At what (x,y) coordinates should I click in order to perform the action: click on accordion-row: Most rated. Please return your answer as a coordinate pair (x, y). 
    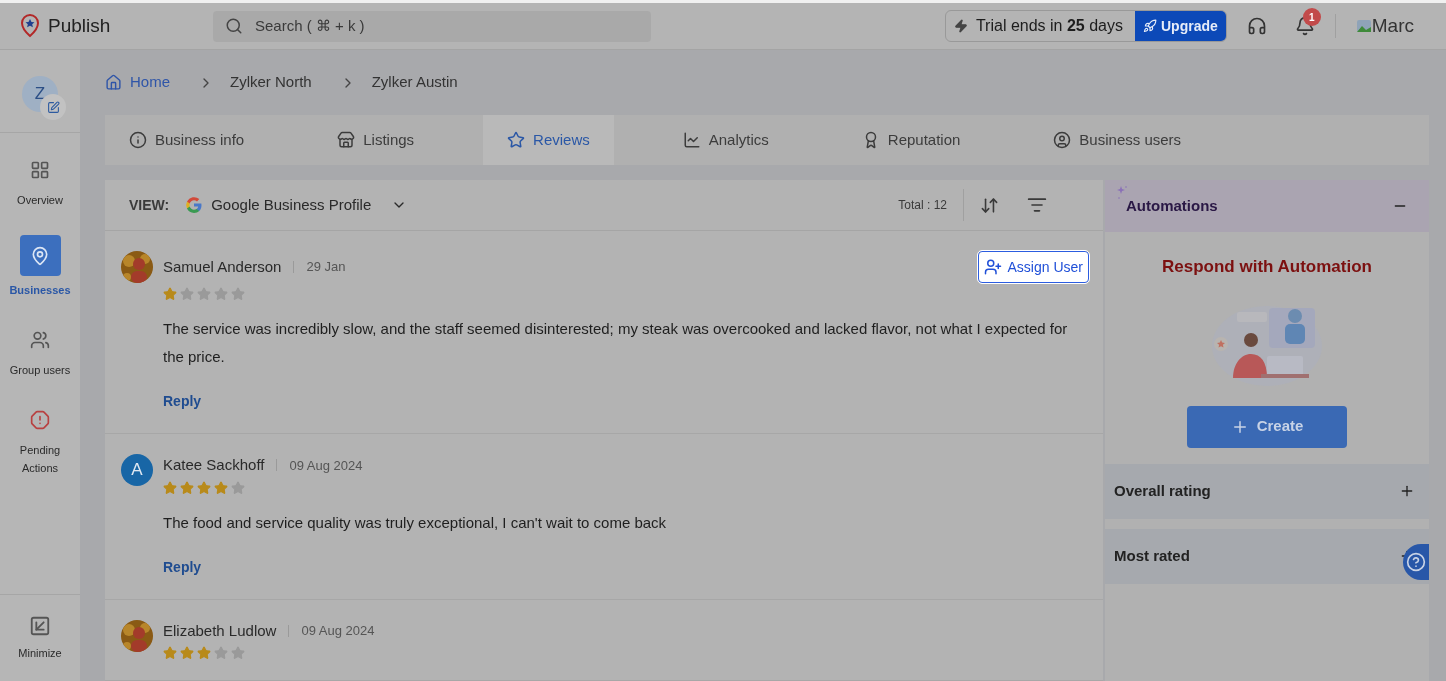
    Looking at the image, I should click on (1267, 556).